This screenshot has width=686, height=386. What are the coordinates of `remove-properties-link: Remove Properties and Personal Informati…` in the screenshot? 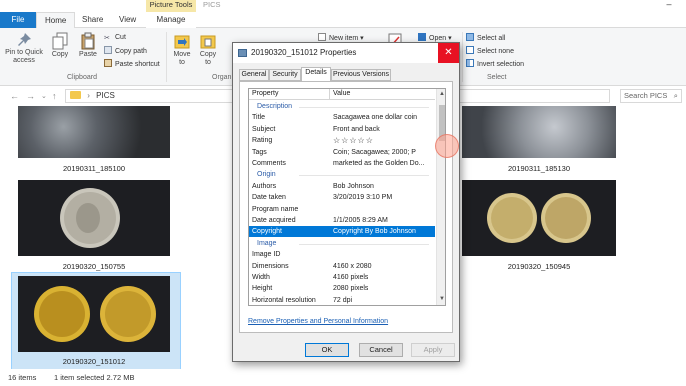 It's located at (318, 321).